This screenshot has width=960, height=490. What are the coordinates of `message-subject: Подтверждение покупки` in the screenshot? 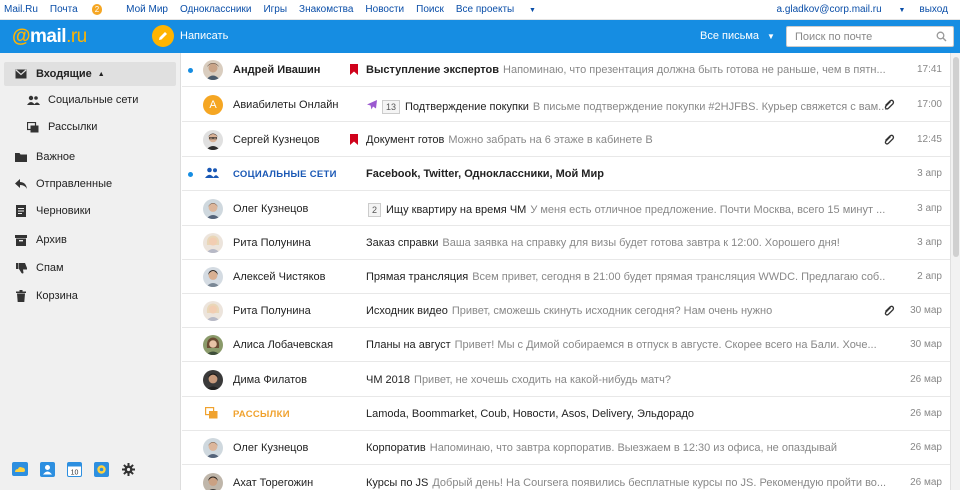 It's located at (467, 107).